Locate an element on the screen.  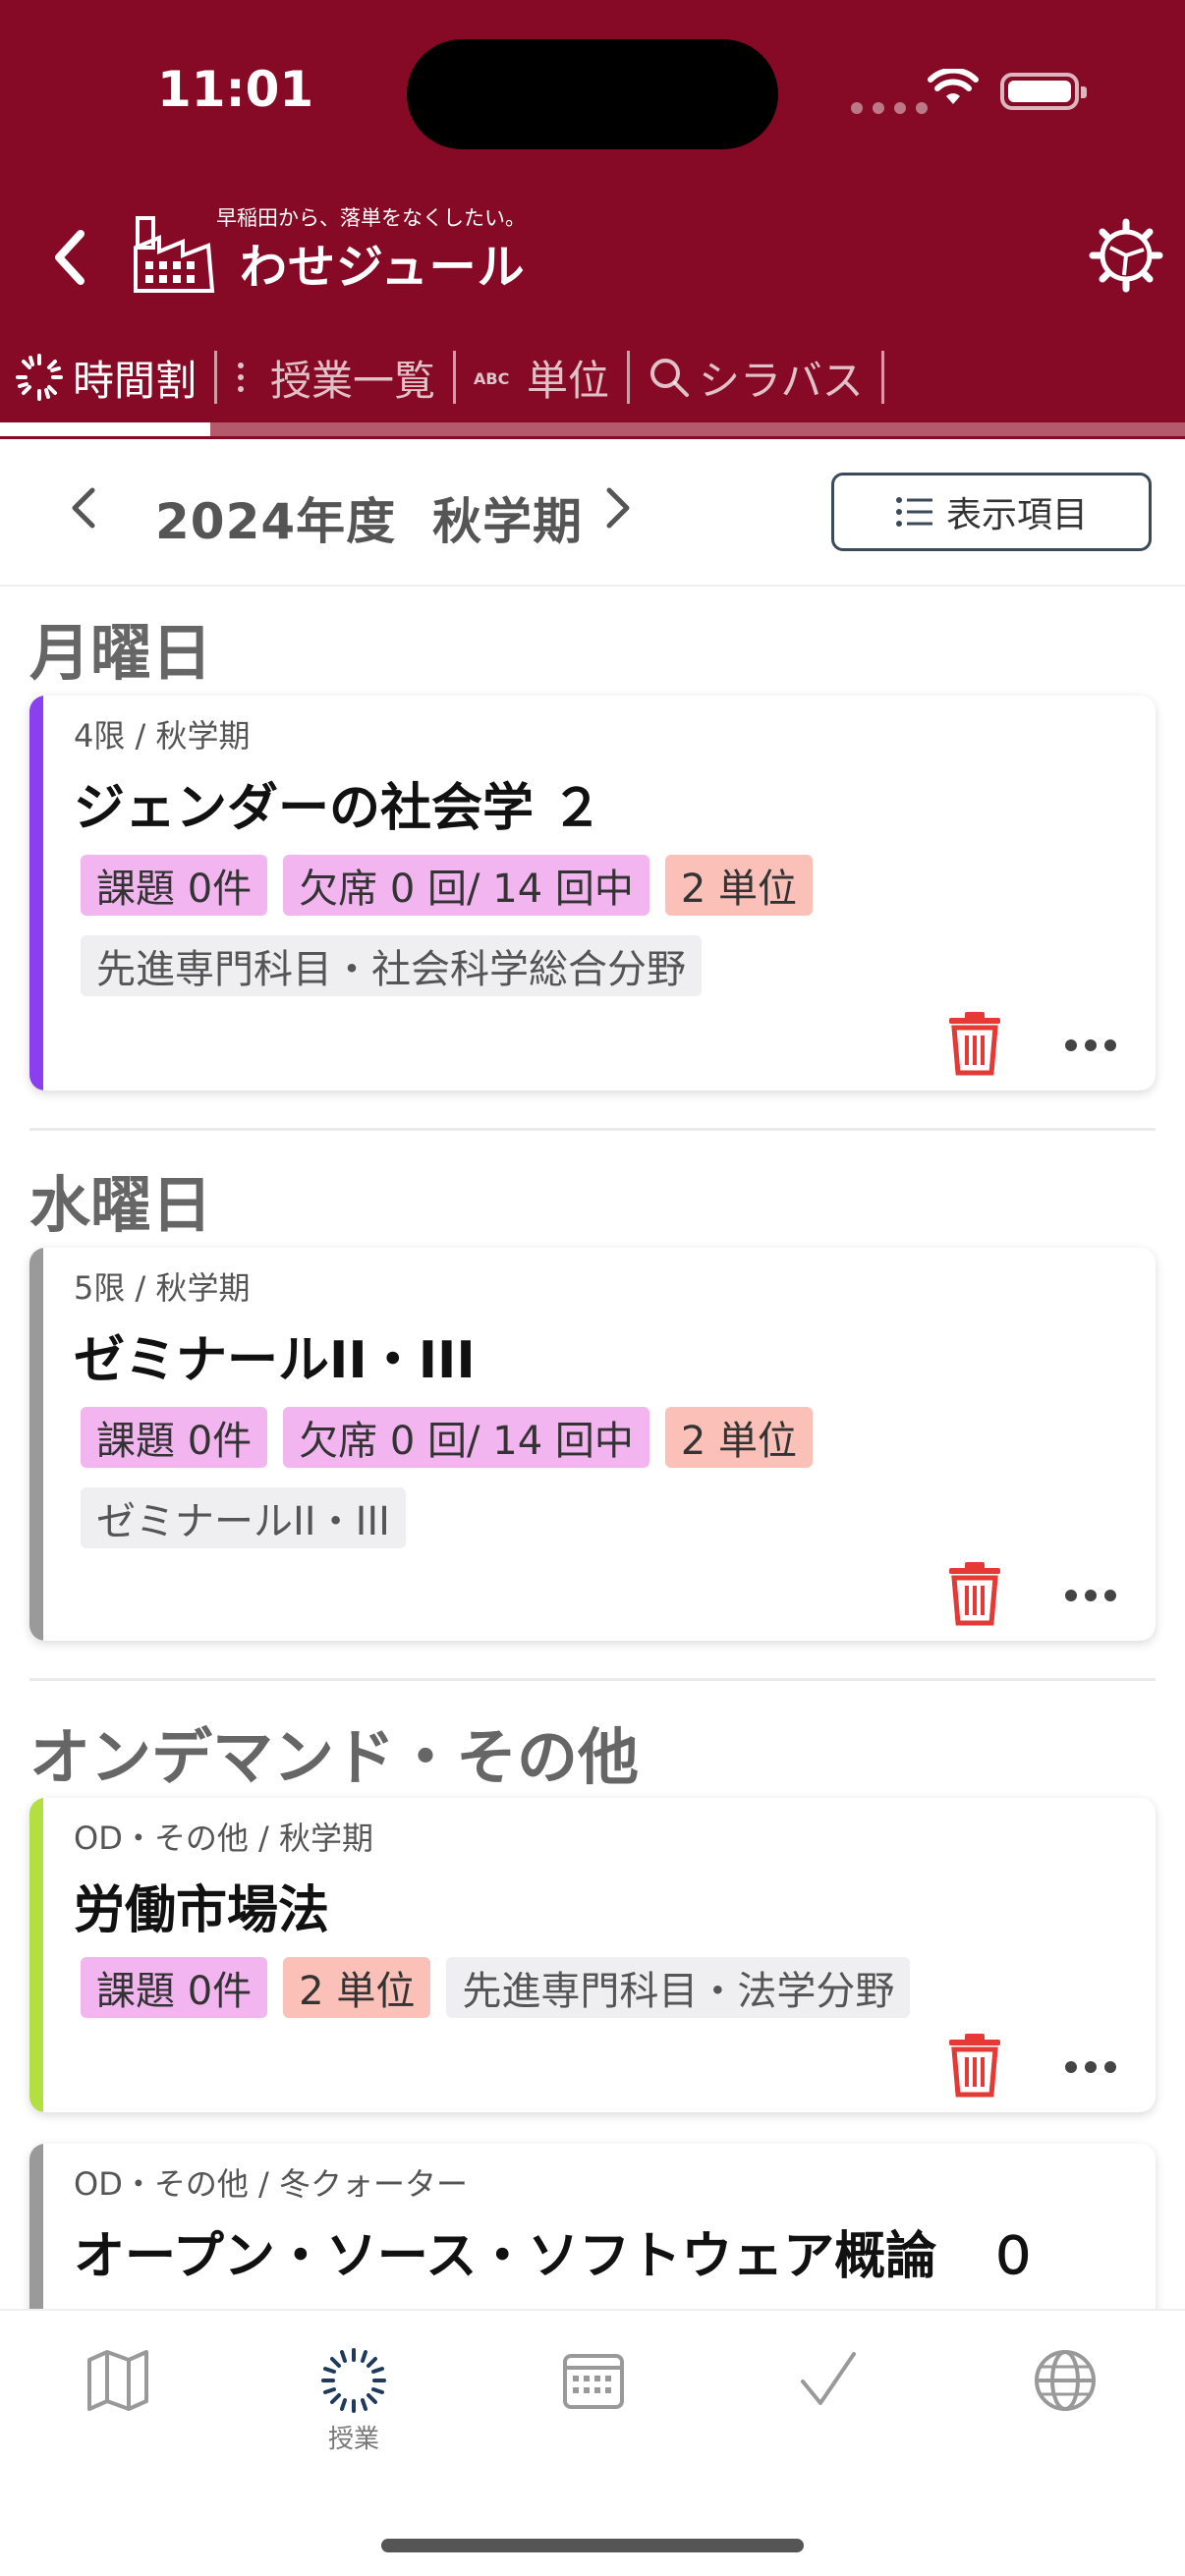
bottom-tab-classes: 授業 is located at coordinates (354, 2405).